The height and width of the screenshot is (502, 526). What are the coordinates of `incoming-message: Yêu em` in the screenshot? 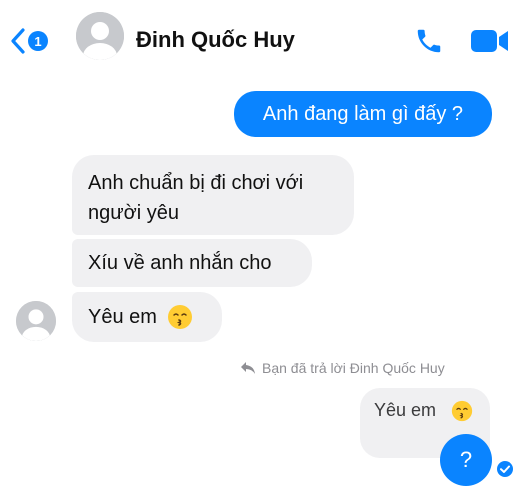 It's located at (147, 317).